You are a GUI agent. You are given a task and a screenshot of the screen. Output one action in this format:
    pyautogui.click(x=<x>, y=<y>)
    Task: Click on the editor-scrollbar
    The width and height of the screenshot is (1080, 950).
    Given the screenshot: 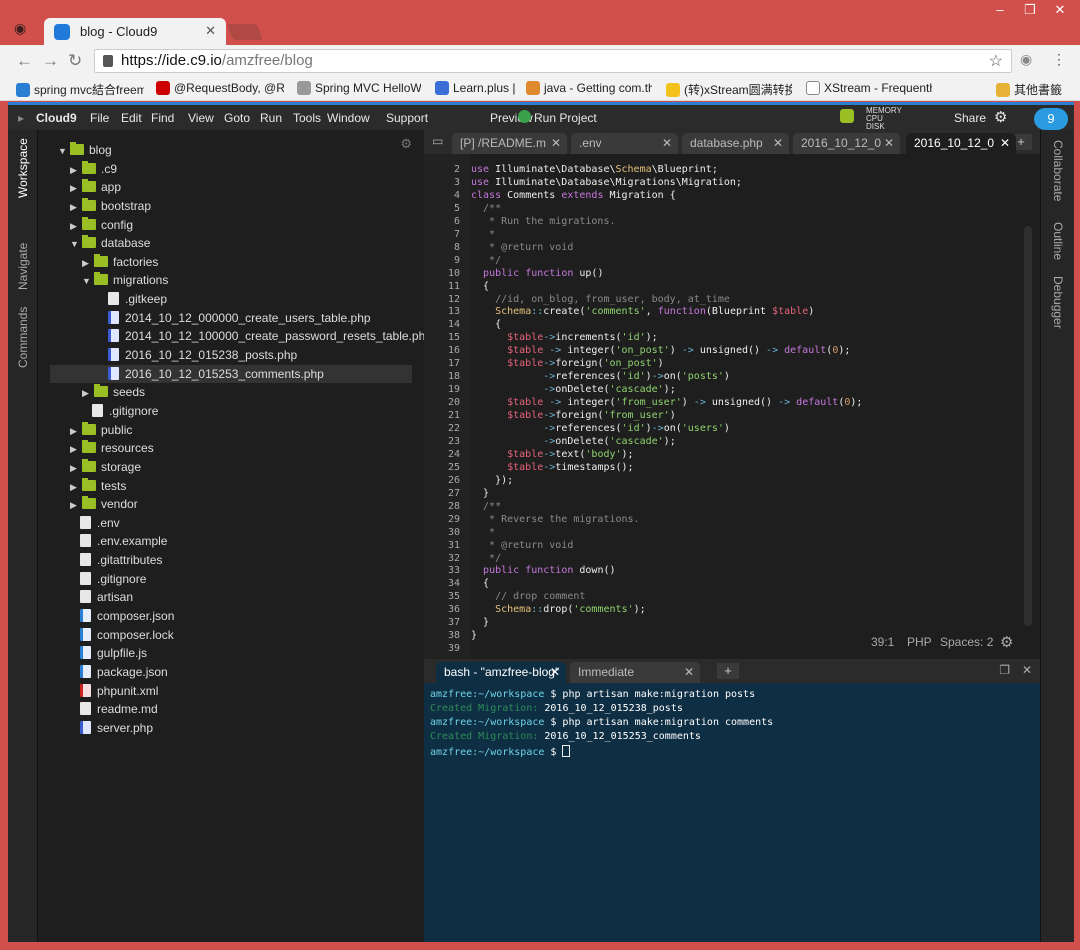 What is the action you would take?
    pyautogui.click(x=1028, y=426)
    